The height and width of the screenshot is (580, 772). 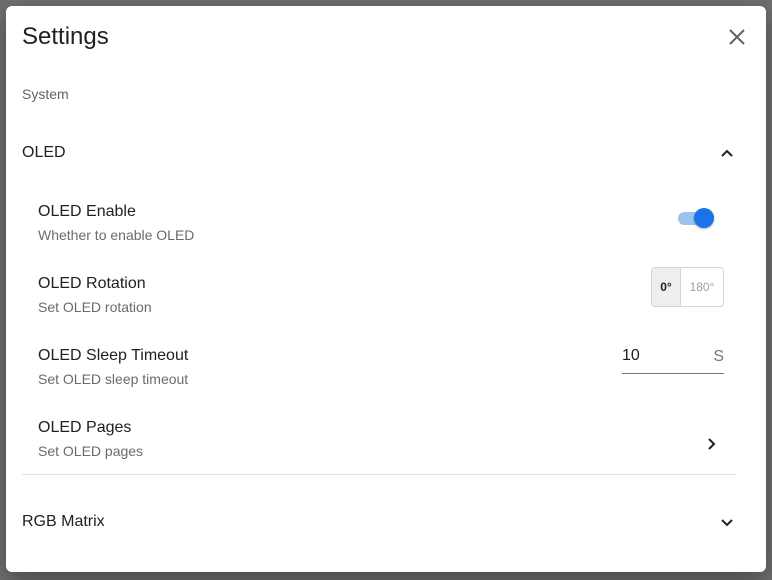 I want to click on setting-row-oled-pages: OLED Pages Set OLED pages, so click(x=379, y=447).